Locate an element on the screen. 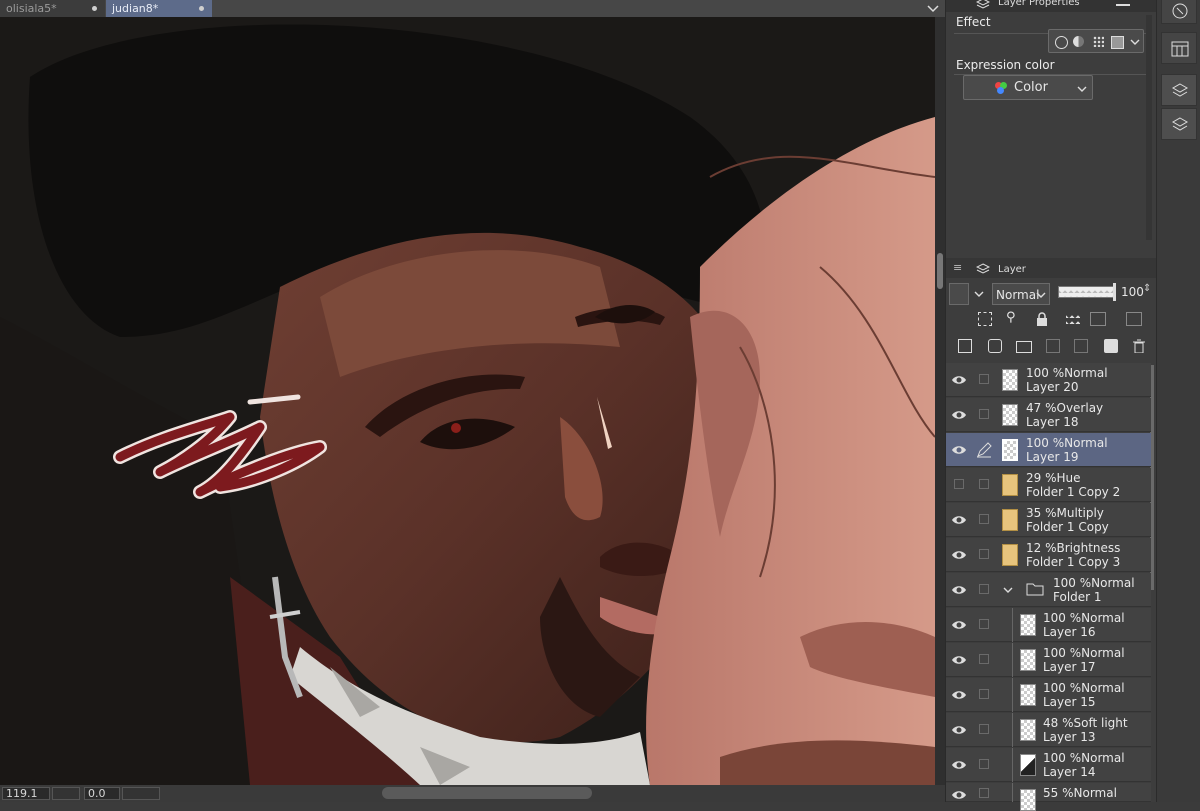  clip-to-layer-below-icon is located at coordinates (985, 319).